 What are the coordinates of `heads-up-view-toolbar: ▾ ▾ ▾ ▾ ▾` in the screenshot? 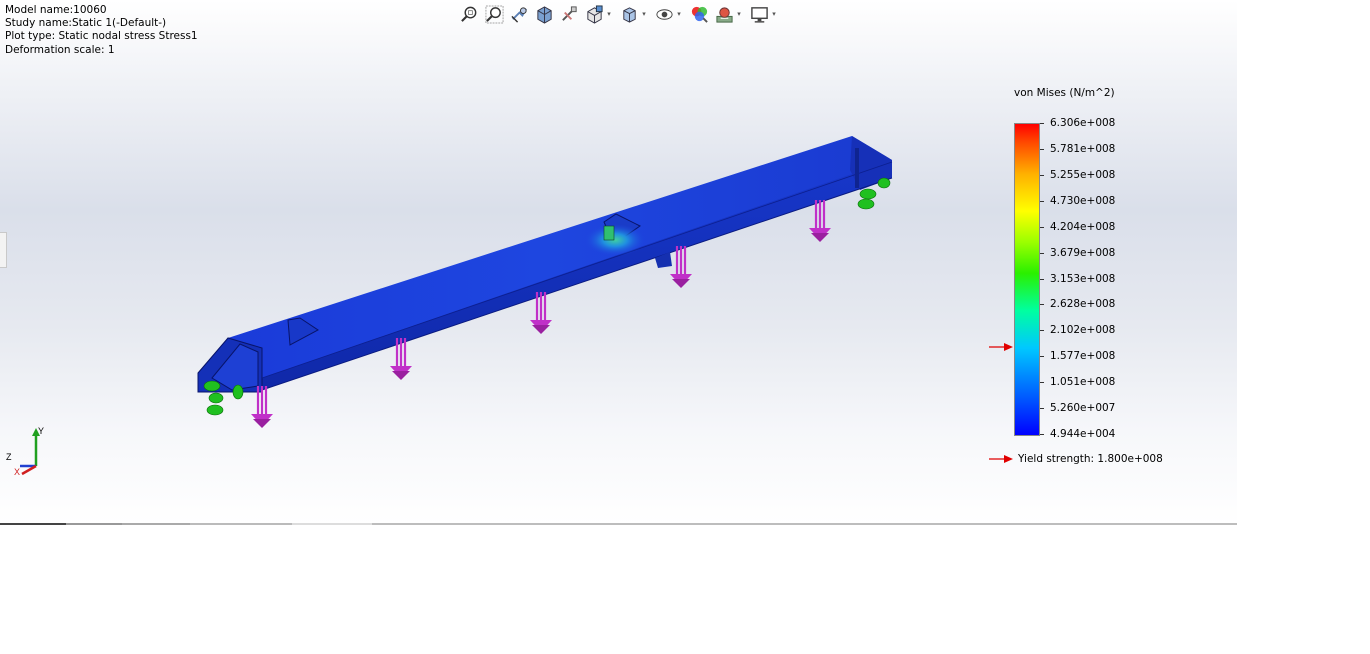 It's located at (620, 14).